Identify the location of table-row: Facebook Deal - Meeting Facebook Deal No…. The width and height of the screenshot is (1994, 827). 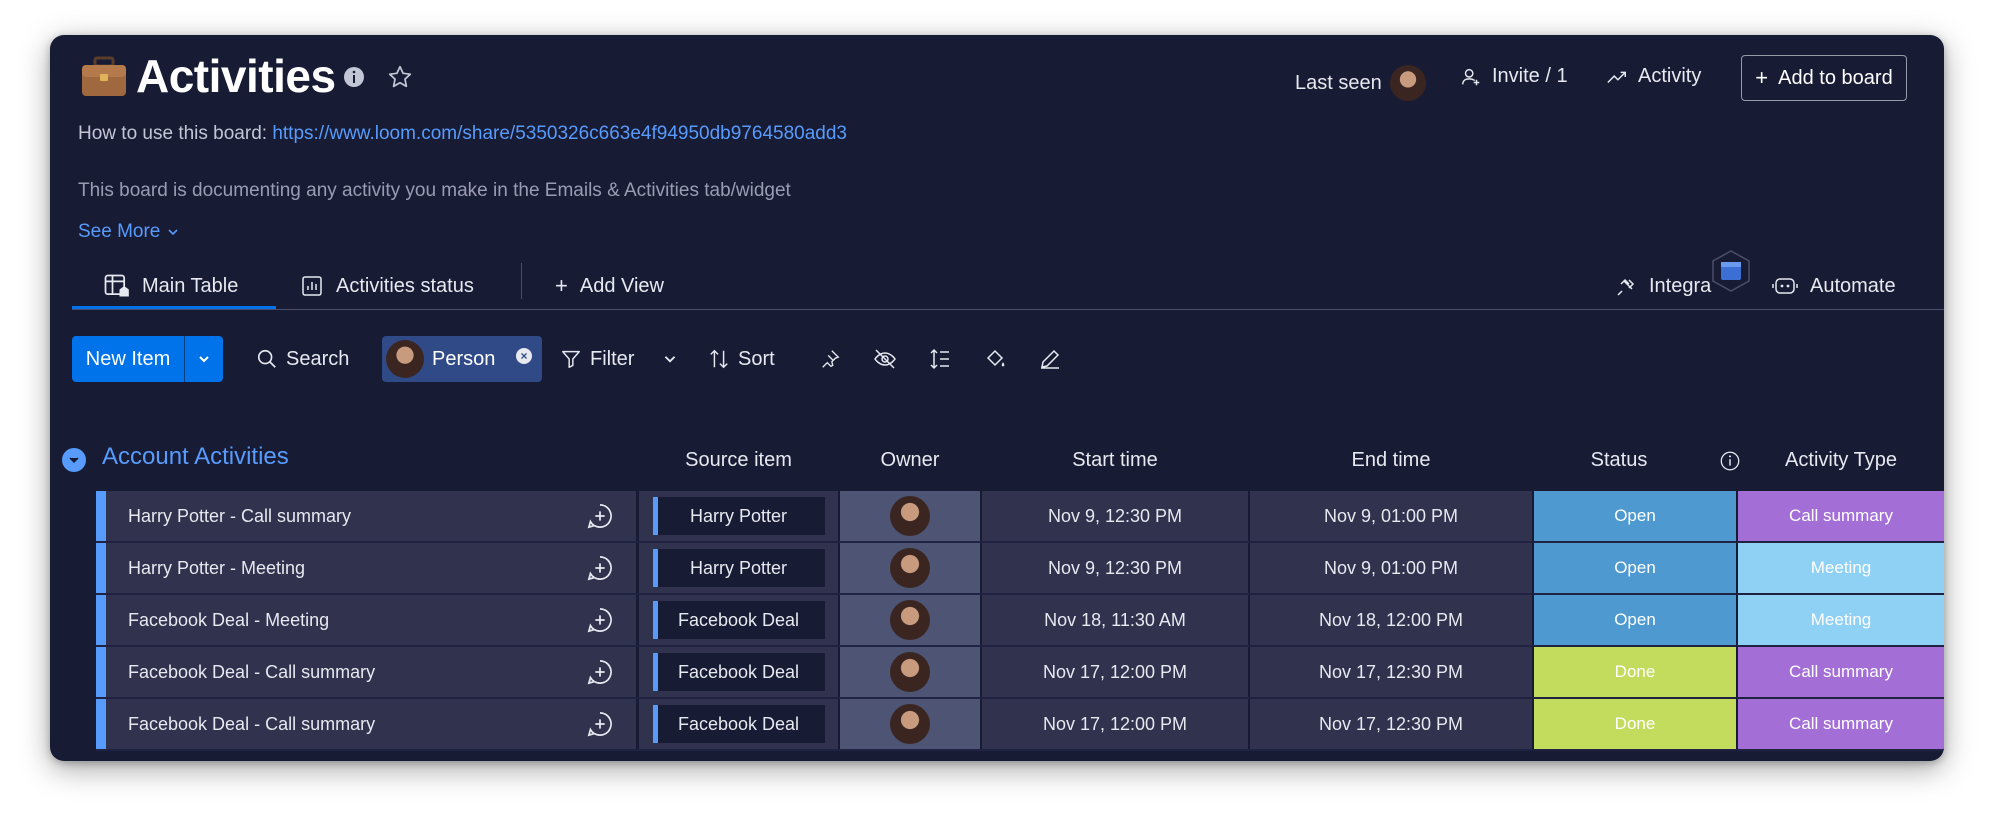
(1020, 620).